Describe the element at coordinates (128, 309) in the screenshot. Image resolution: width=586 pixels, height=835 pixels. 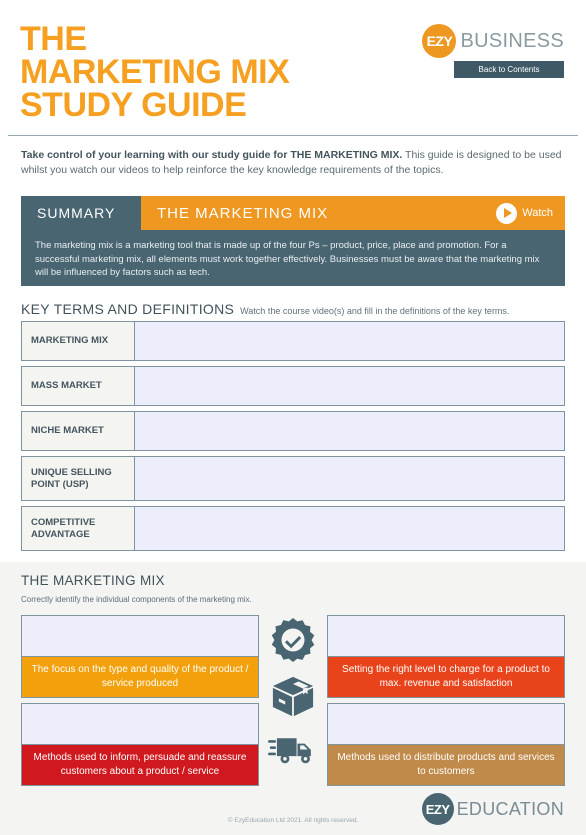
I see `key-terms-heading: KEY TERMS AND DEFINITIONS` at that location.